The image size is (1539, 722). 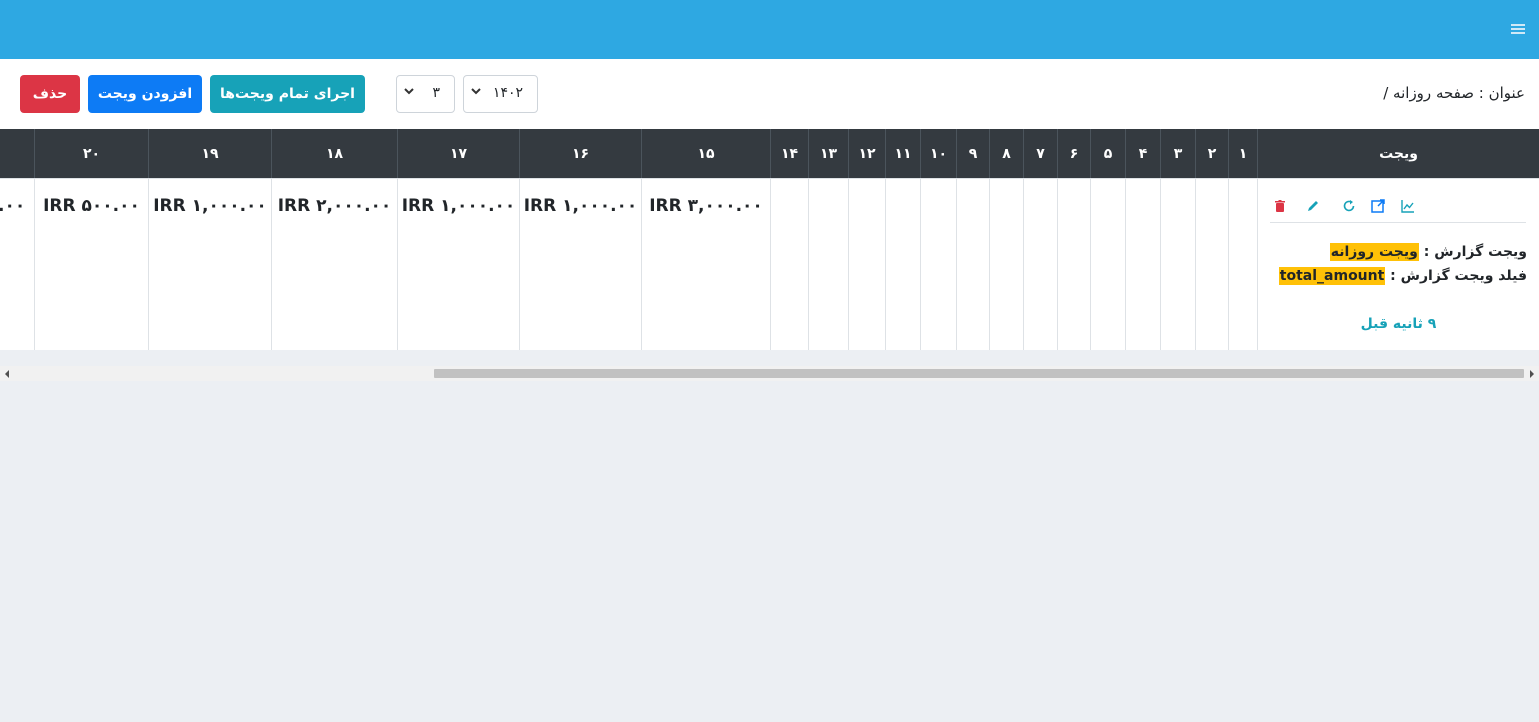 I want to click on last-run-time: ۹ ثانیه قبل, so click(x=1398, y=324).